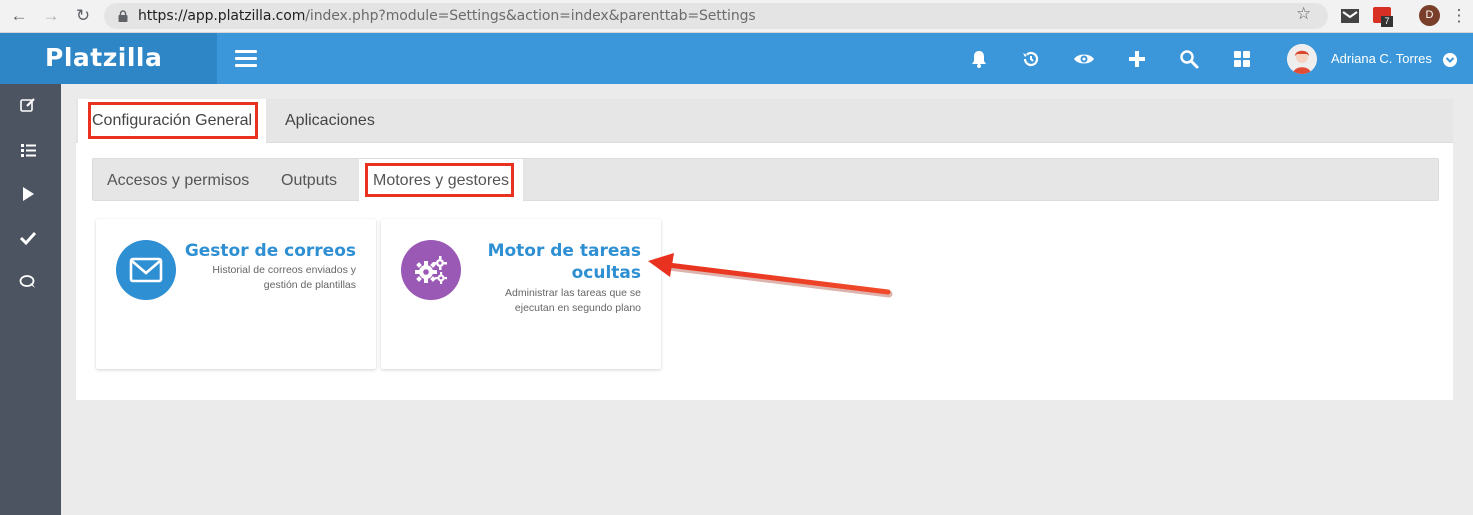 The image size is (1473, 515). I want to click on eye-icon, so click(1084, 59).